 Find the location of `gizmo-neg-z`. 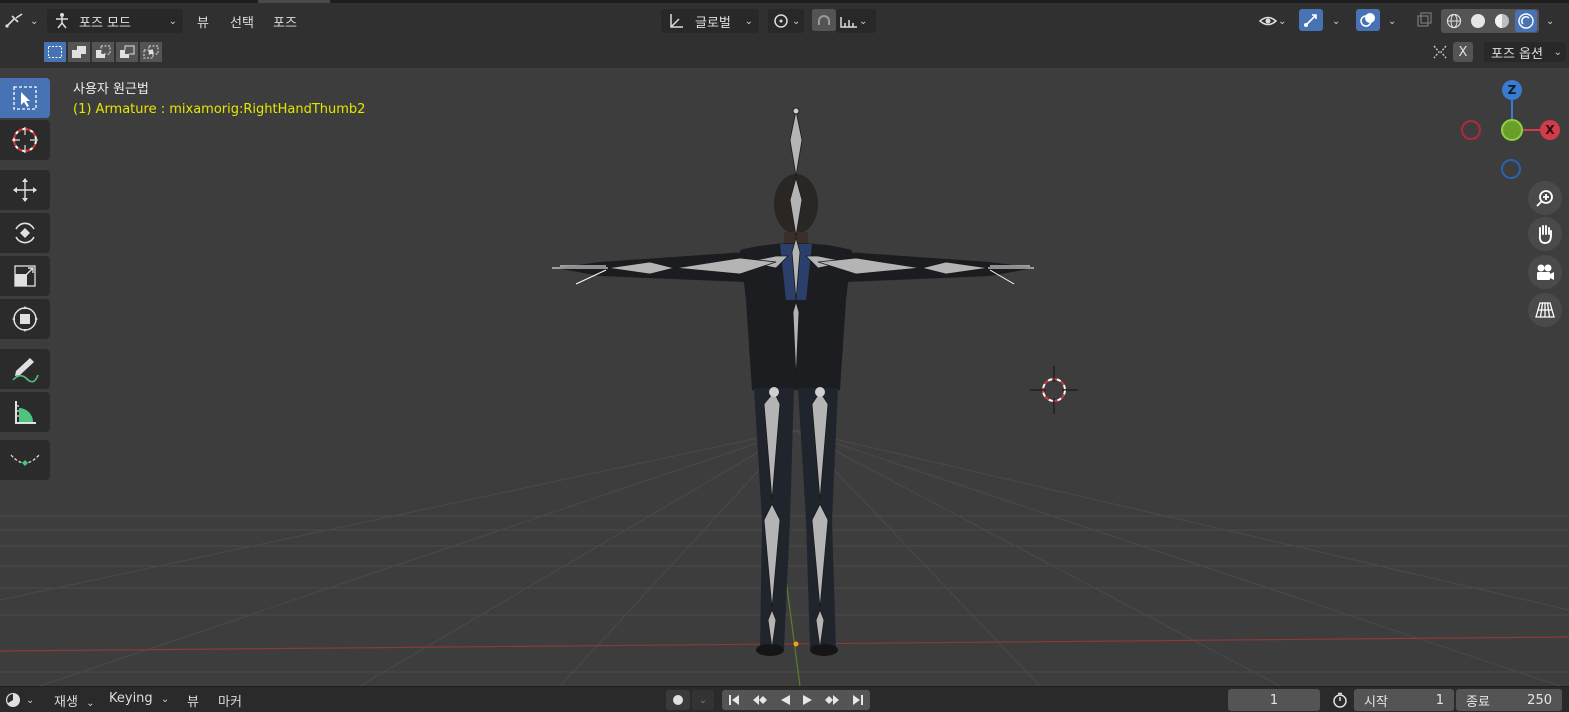

gizmo-neg-z is located at coordinates (1511, 169).